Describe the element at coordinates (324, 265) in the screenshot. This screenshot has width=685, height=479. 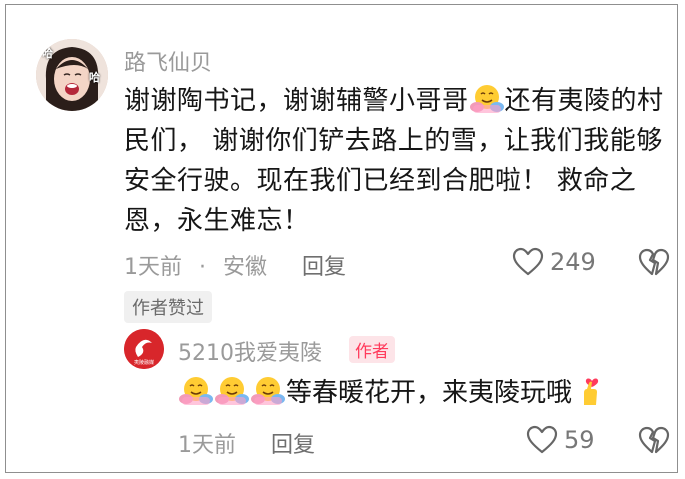
I see `reply-button: 回复` at that location.